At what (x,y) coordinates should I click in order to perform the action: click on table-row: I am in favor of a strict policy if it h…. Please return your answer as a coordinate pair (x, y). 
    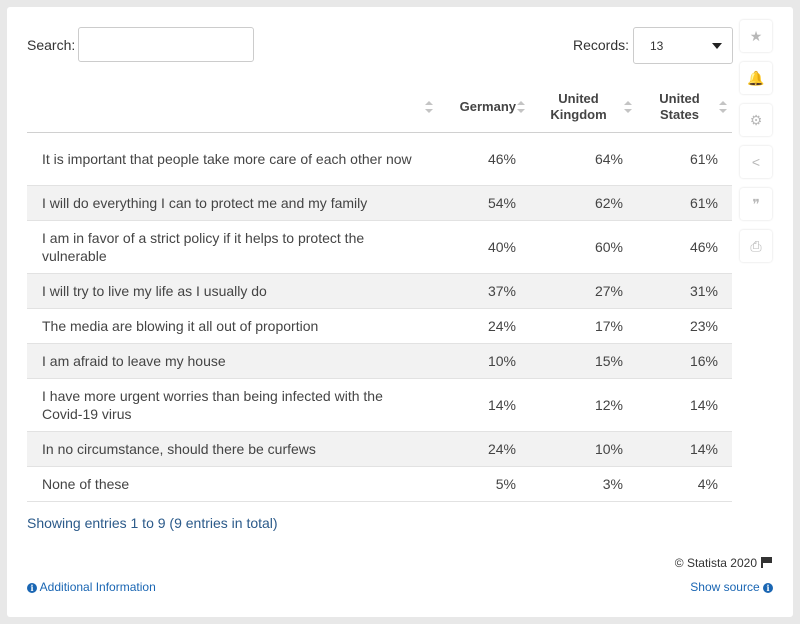
    Looking at the image, I should click on (379, 247).